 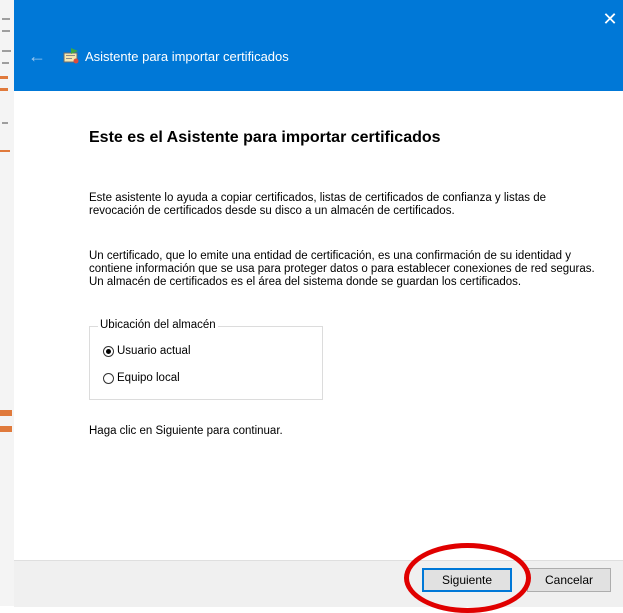 I want to click on radio-local-machine: Equipo local, so click(x=141, y=378).